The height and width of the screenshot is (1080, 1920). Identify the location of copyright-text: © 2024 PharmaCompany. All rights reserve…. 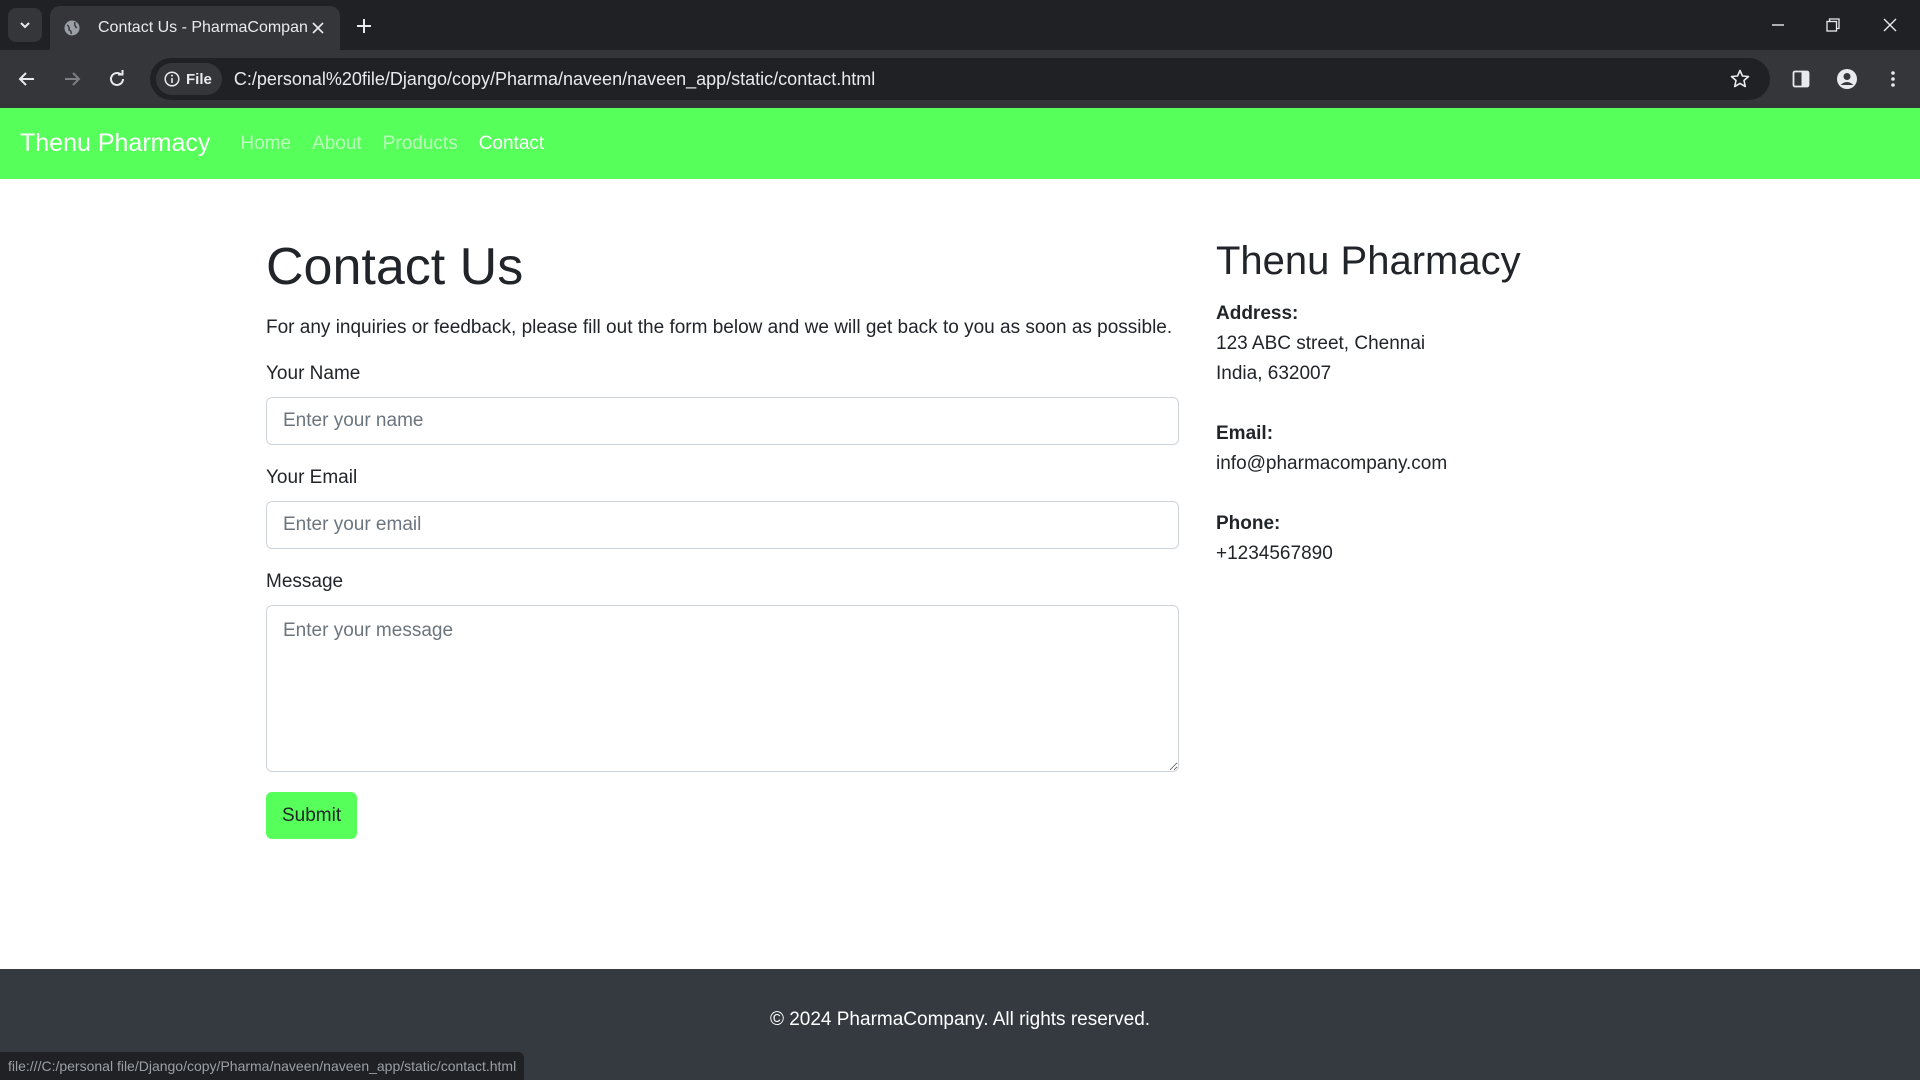
(960, 1019).